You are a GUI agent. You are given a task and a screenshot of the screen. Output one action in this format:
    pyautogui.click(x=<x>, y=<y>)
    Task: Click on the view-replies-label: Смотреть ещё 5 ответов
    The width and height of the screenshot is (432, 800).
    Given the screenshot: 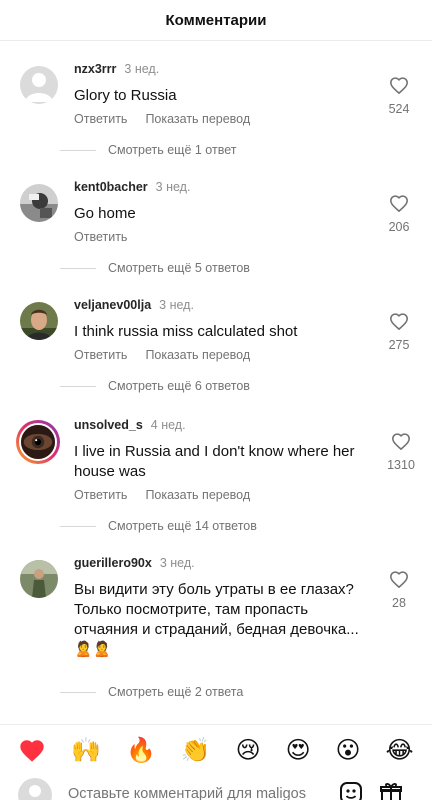 What is the action you would take?
    pyautogui.click(x=179, y=268)
    